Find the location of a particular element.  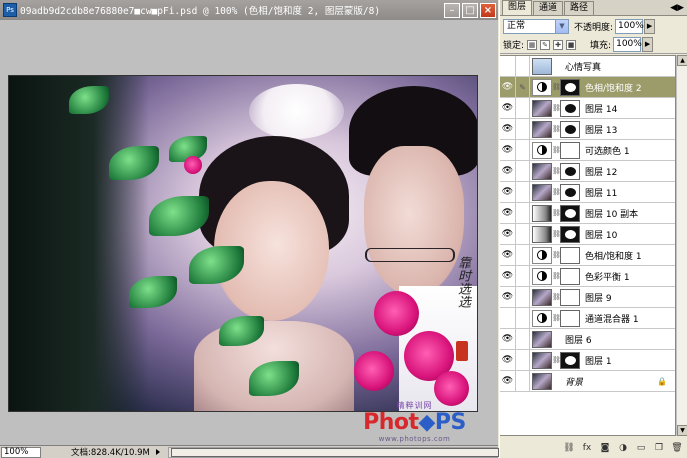

layer-row: 👁 ✎ ⛓ 色相/饱和度 2 is located at coordinates (587, 87).